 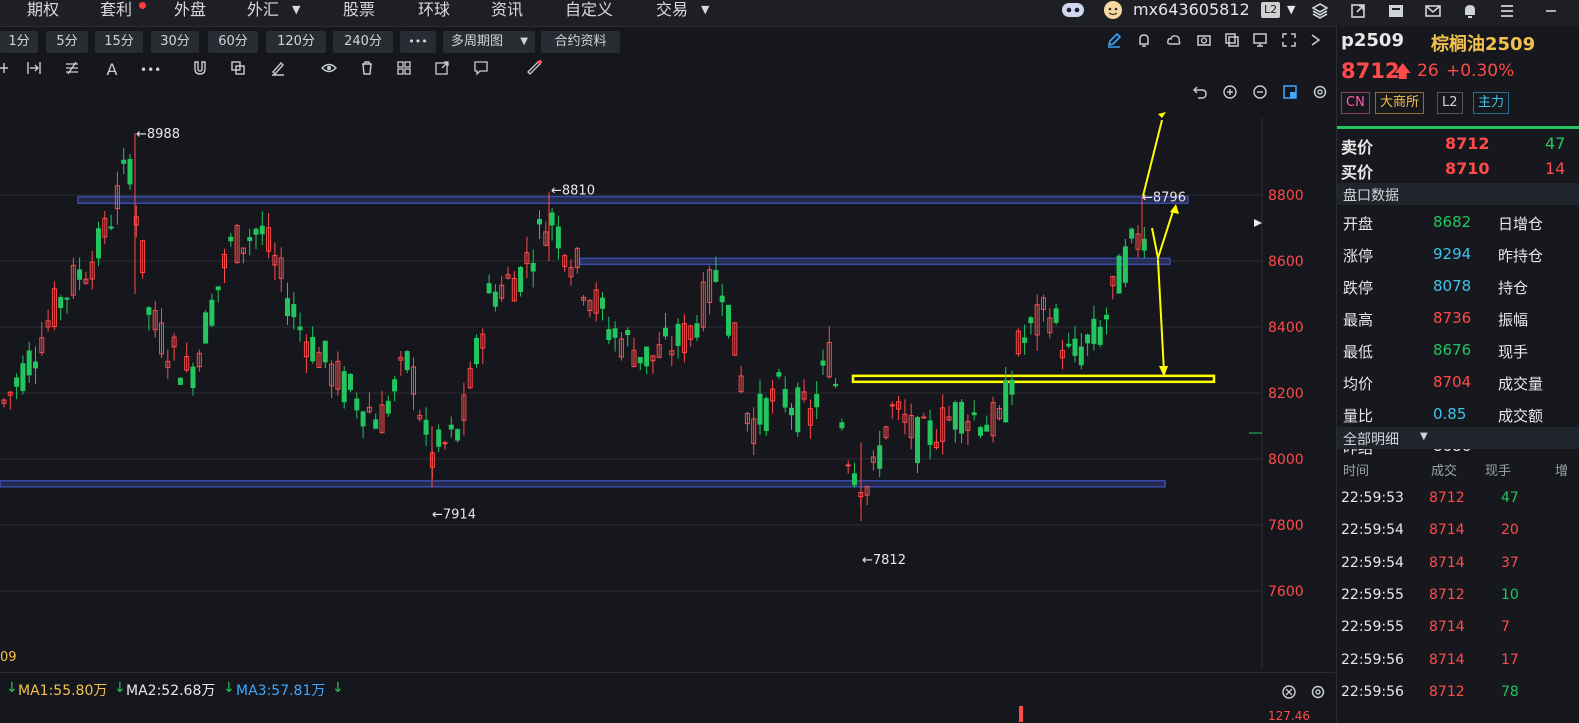 I want to click on tick-row: 22:59:55 8712 10, so click(x=1458, y=597).